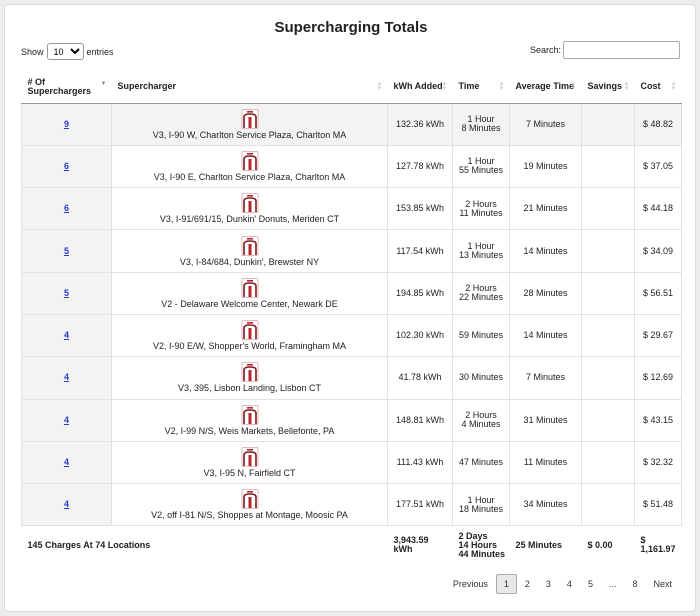 This screenshot has width=700, height=616. Describe the element at coordinates (658, 124) in the screenshot. I see `cost-cell: $ 48.82` at that location.